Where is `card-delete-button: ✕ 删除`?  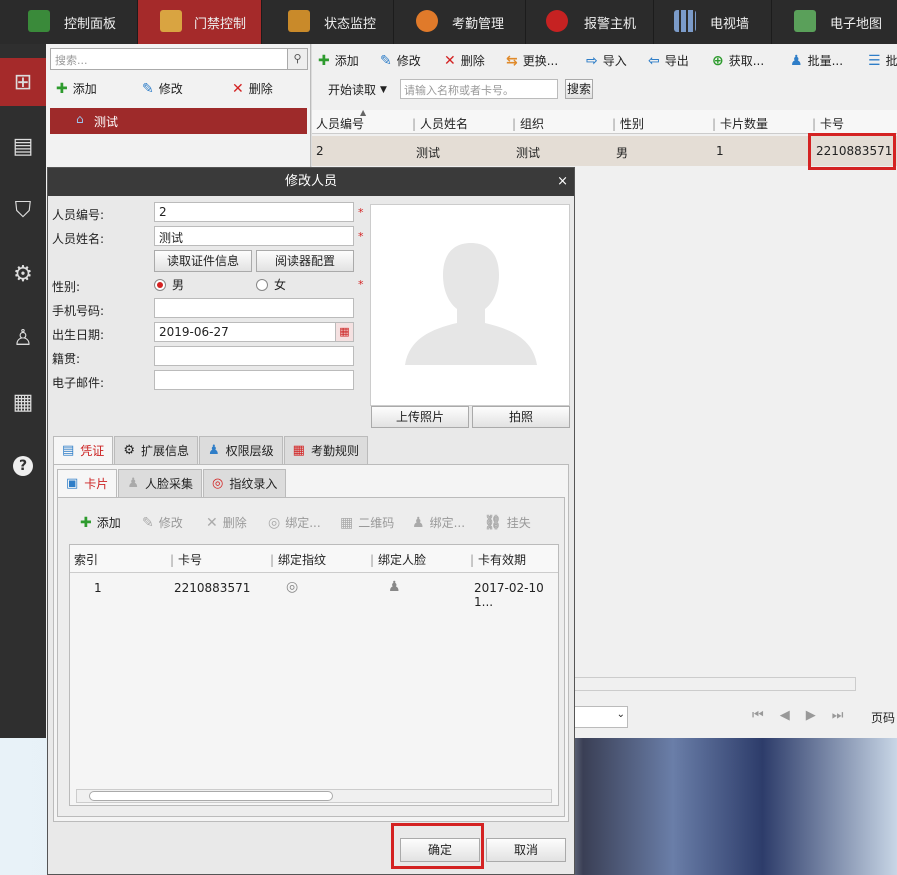
card-delete-button: ✕ 删除 is located at coordinates (226, 522).